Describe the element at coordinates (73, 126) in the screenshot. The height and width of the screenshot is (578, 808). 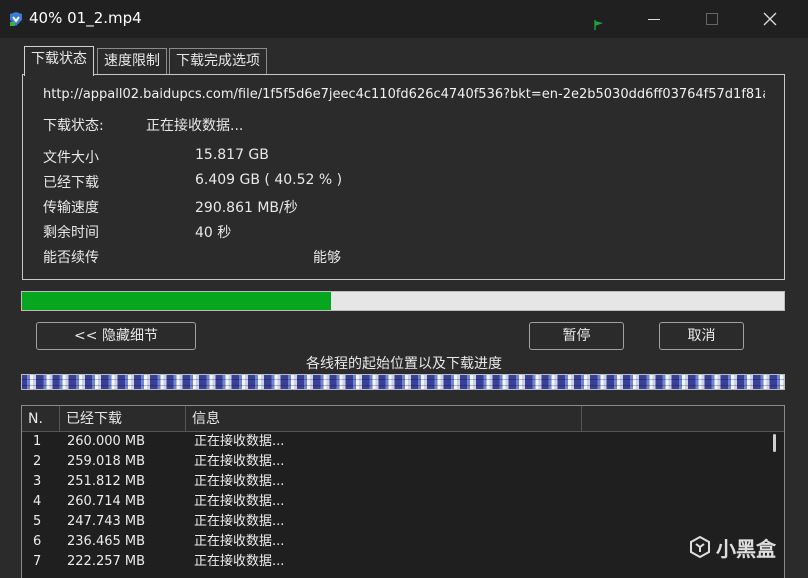
I see `download-status-label: 下载状态:` at that location.